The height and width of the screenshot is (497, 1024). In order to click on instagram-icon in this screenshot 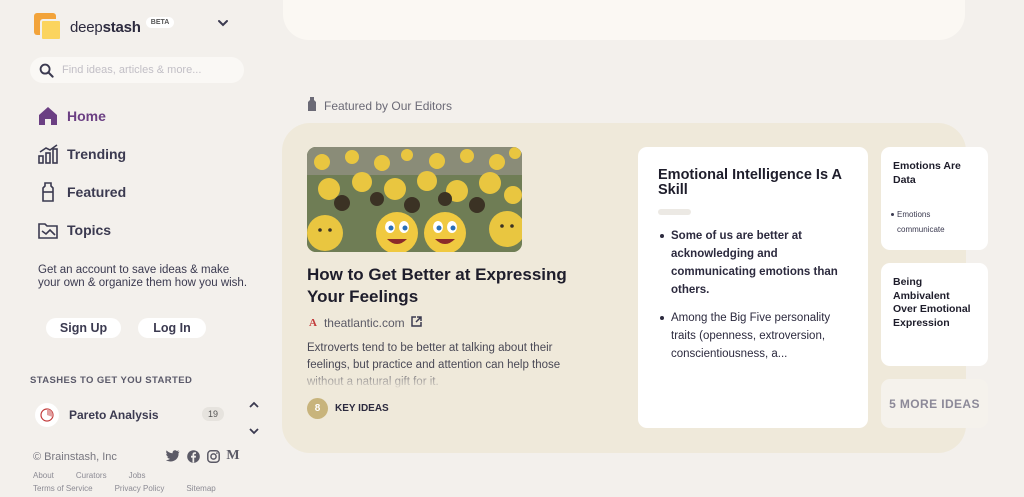, I will do `click(213, 456)`.